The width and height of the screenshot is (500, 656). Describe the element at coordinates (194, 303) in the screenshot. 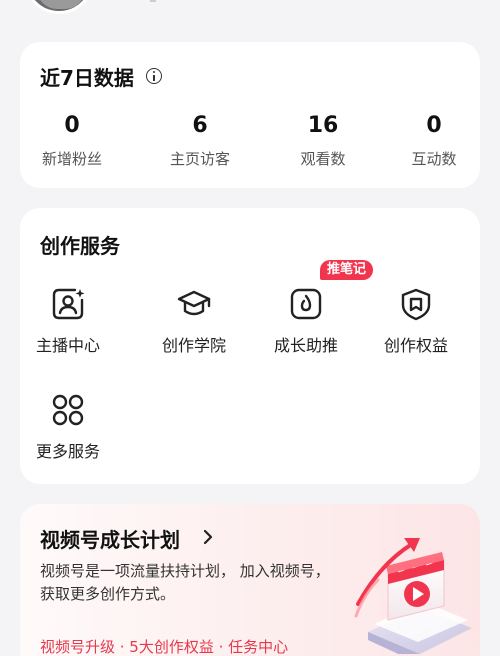

I see `graduation-cap-icon` at that location.